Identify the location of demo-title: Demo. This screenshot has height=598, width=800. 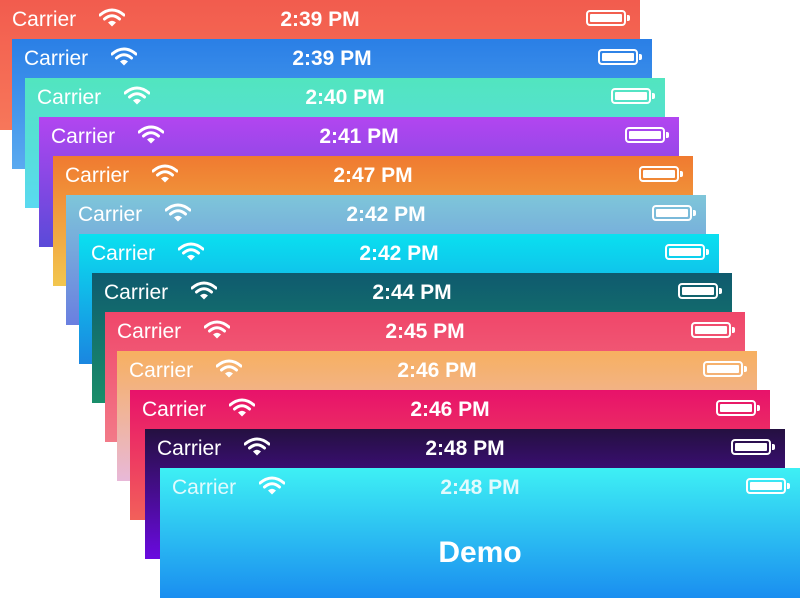
(480, 552).